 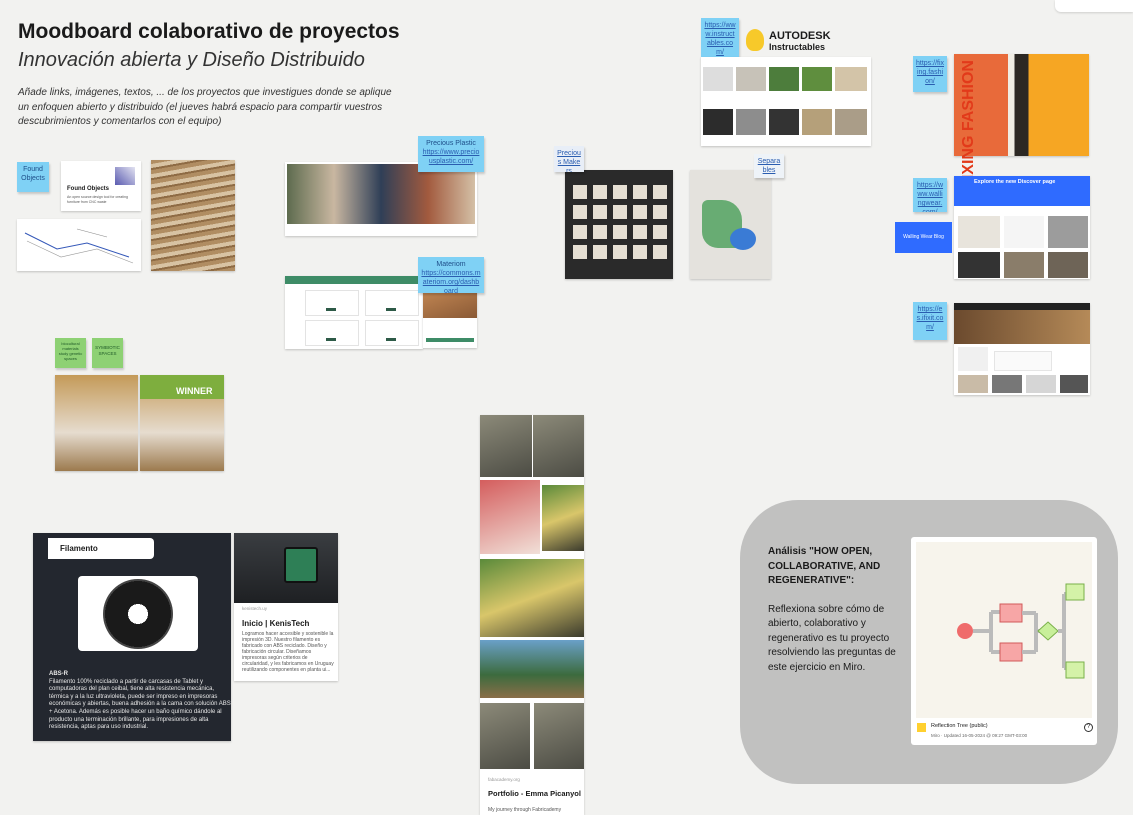 What do you see at coordinates (786, 101) in the screenshot?
I see `instructables-projects-grid` at bounding box center [786, 101].